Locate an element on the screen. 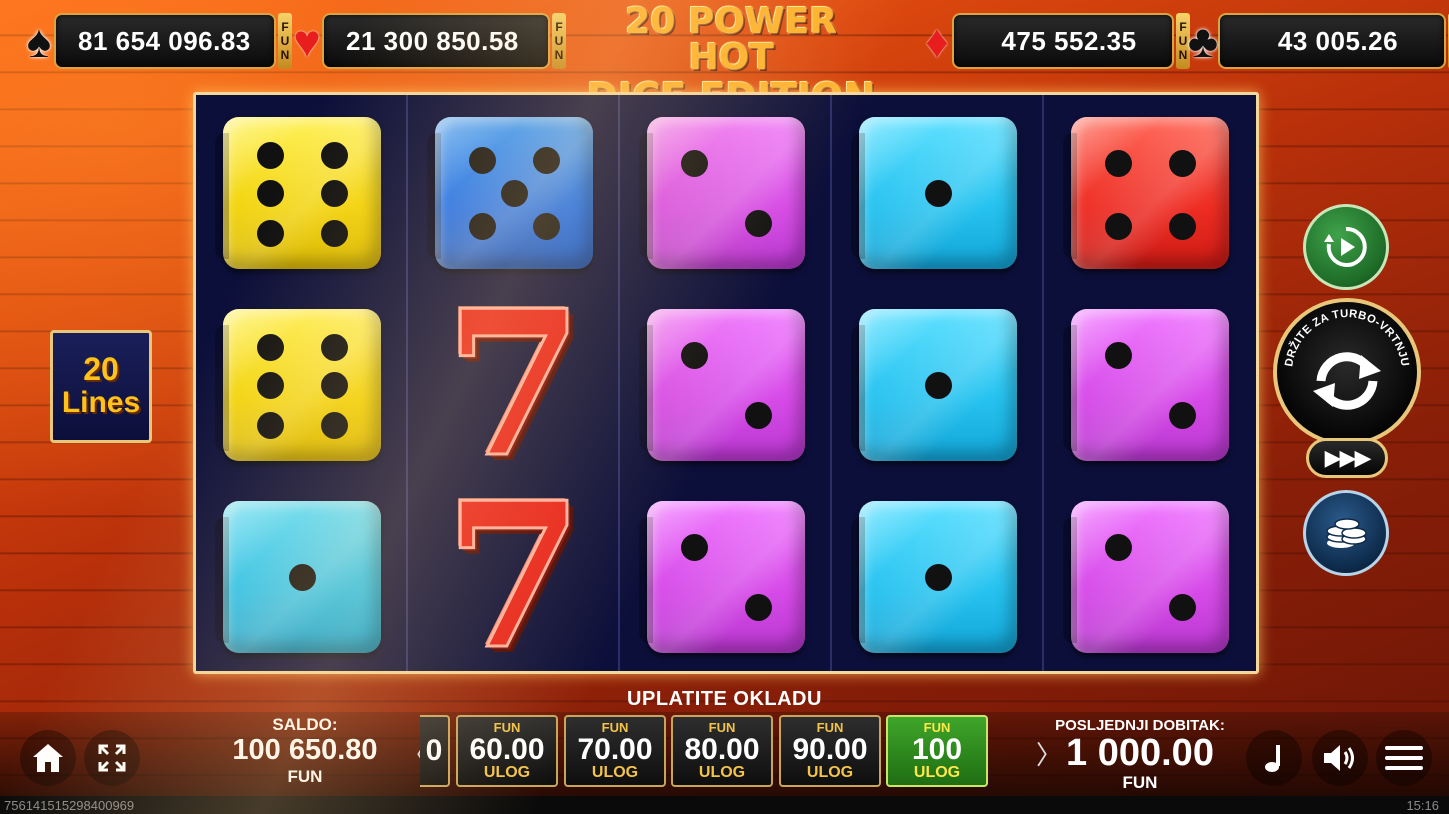  music-note-icon is located at coordinates (1272, 758).